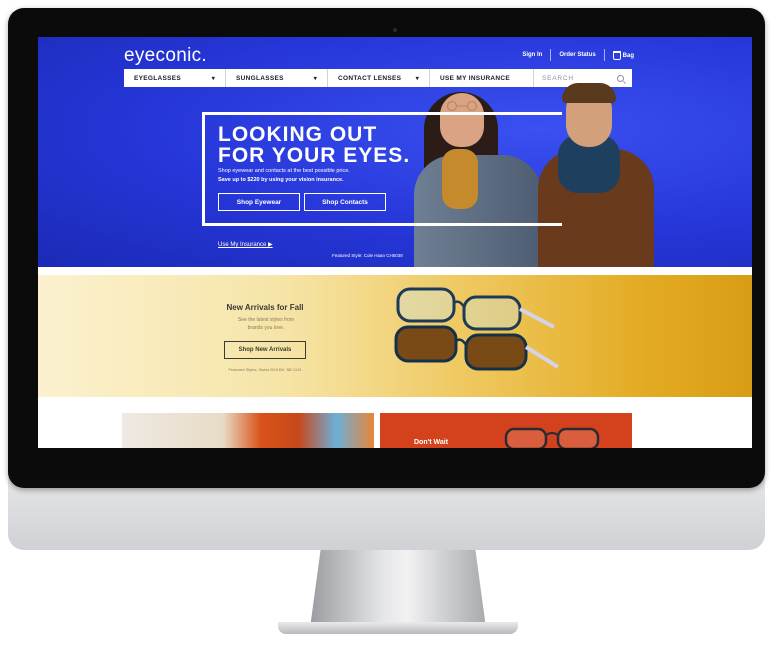  Describe the element at coordinates (248, 430) in the screenshot. I see `promo-tile-left` at that location.